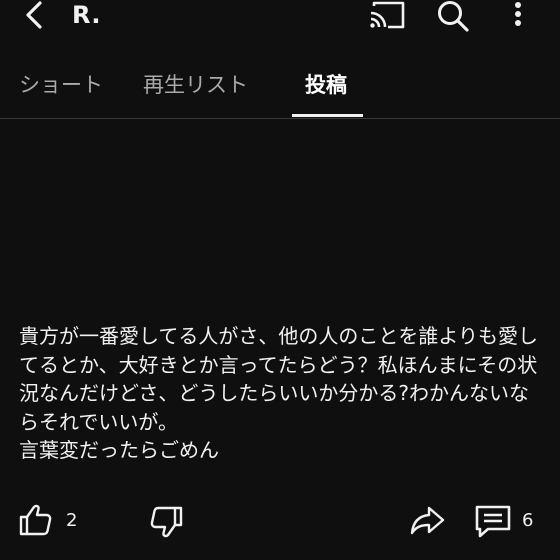  Describe the element at coordinates (326, 84) in the screenshot. I see `tab-posts: 投稿` at that location.